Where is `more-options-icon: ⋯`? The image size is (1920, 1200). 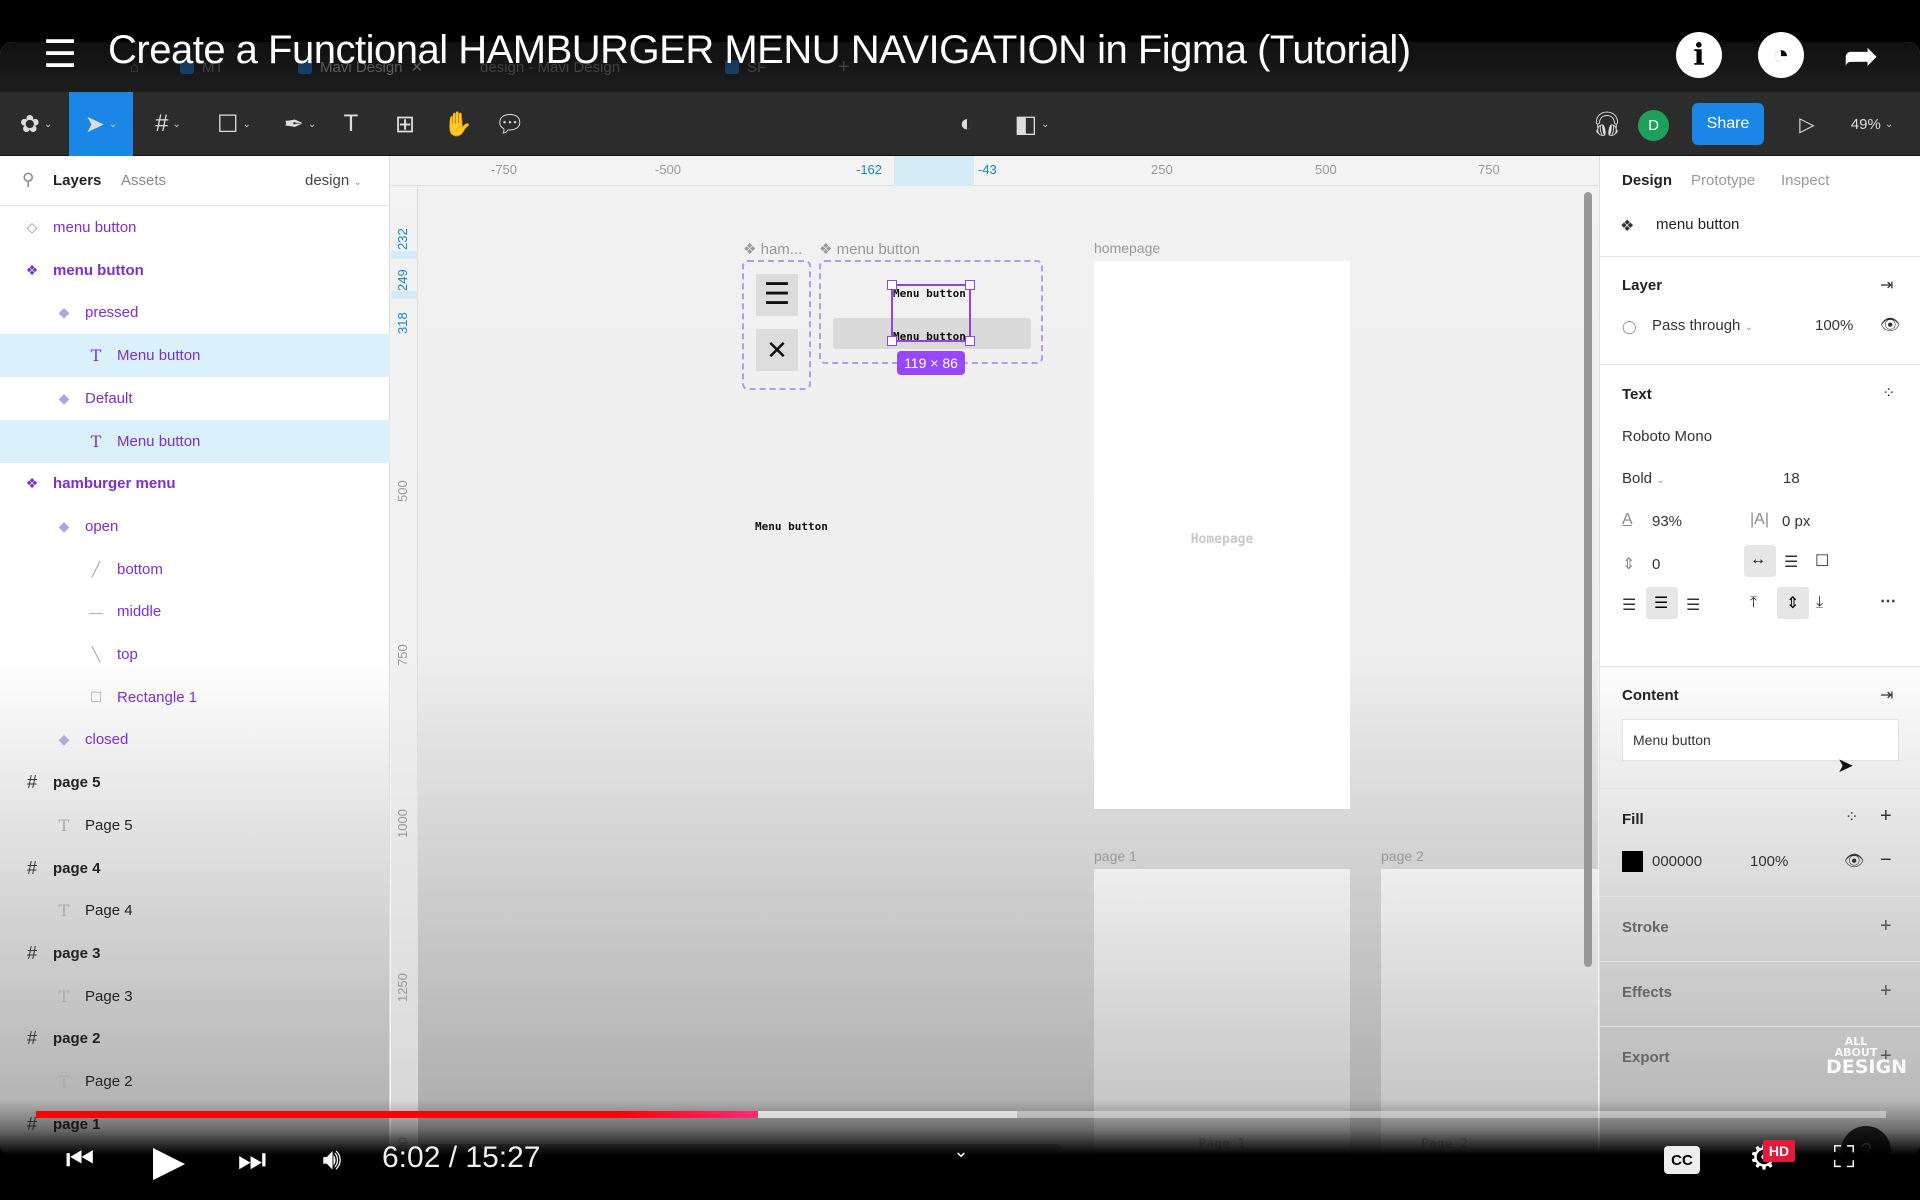
more-options-icon: ⋯ is located at coordinates (1888, 601).